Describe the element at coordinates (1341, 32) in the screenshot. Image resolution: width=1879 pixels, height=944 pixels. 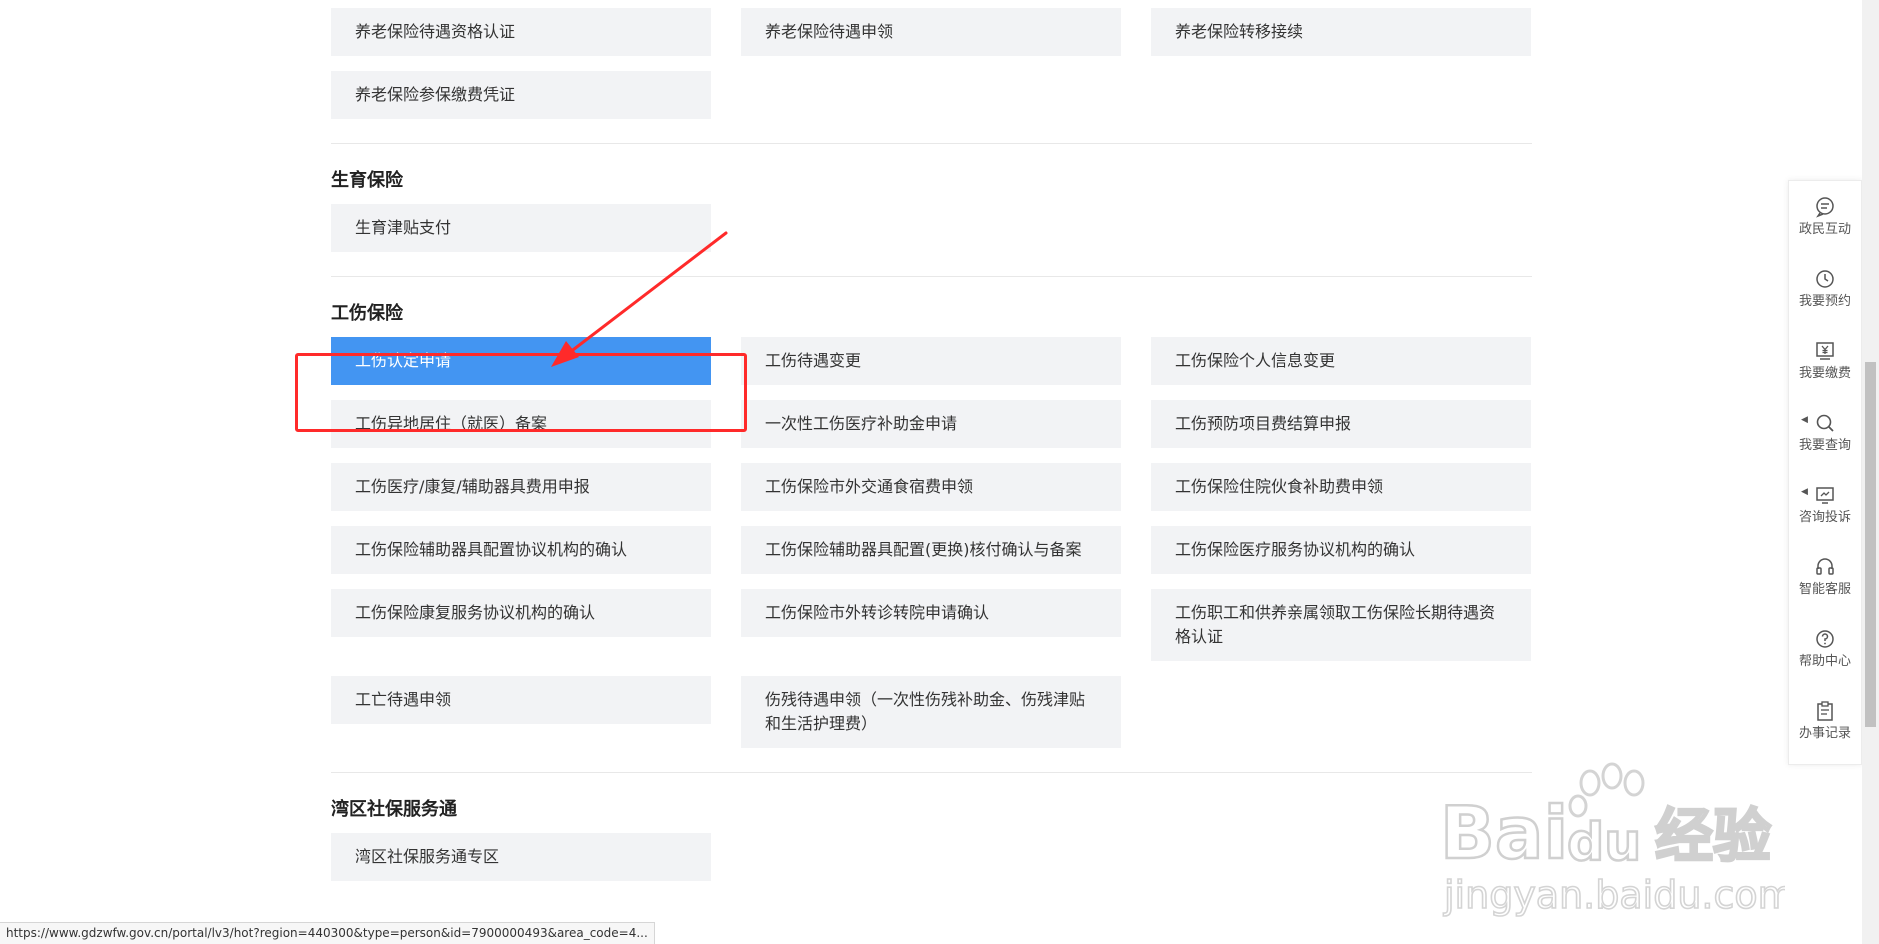
I see `service-item: 养老保险转移接续` at that location.